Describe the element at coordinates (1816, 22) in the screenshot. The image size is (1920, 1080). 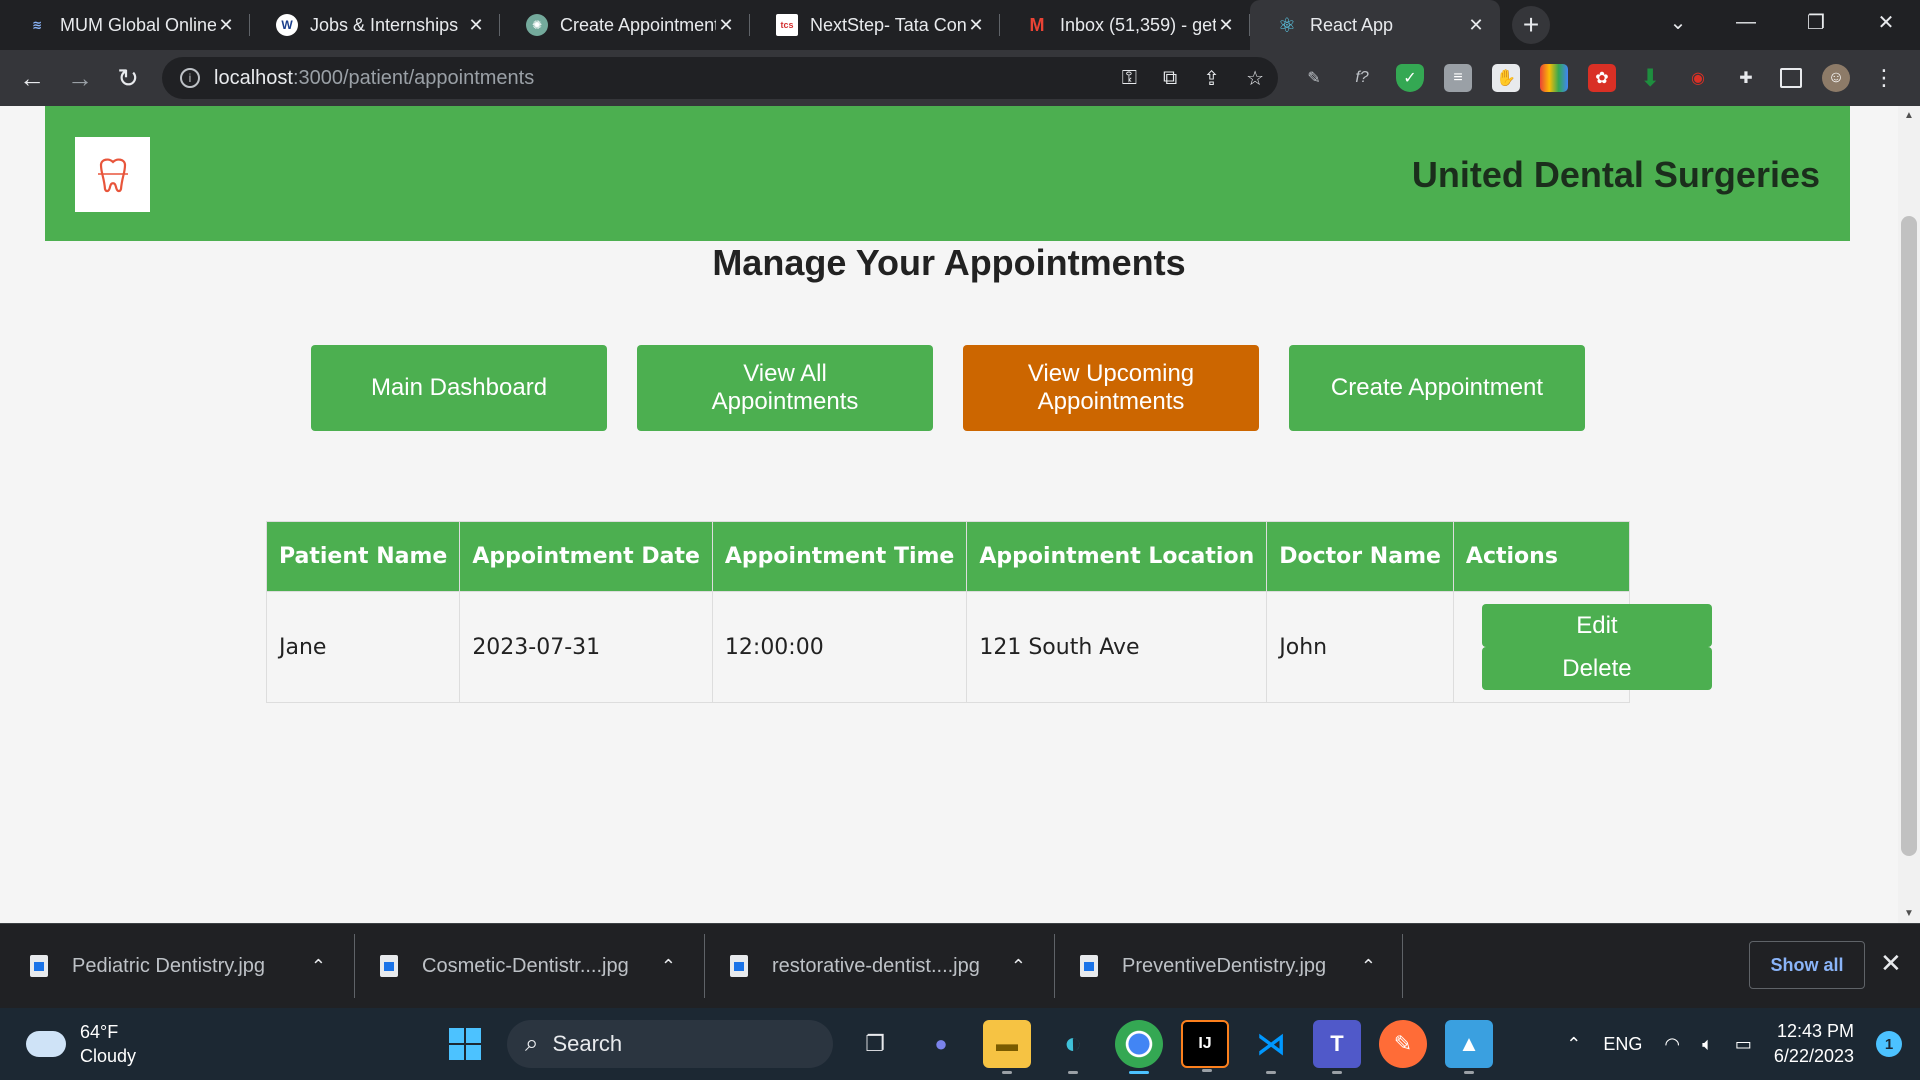
I see `restore-icon: ❐` at that location.